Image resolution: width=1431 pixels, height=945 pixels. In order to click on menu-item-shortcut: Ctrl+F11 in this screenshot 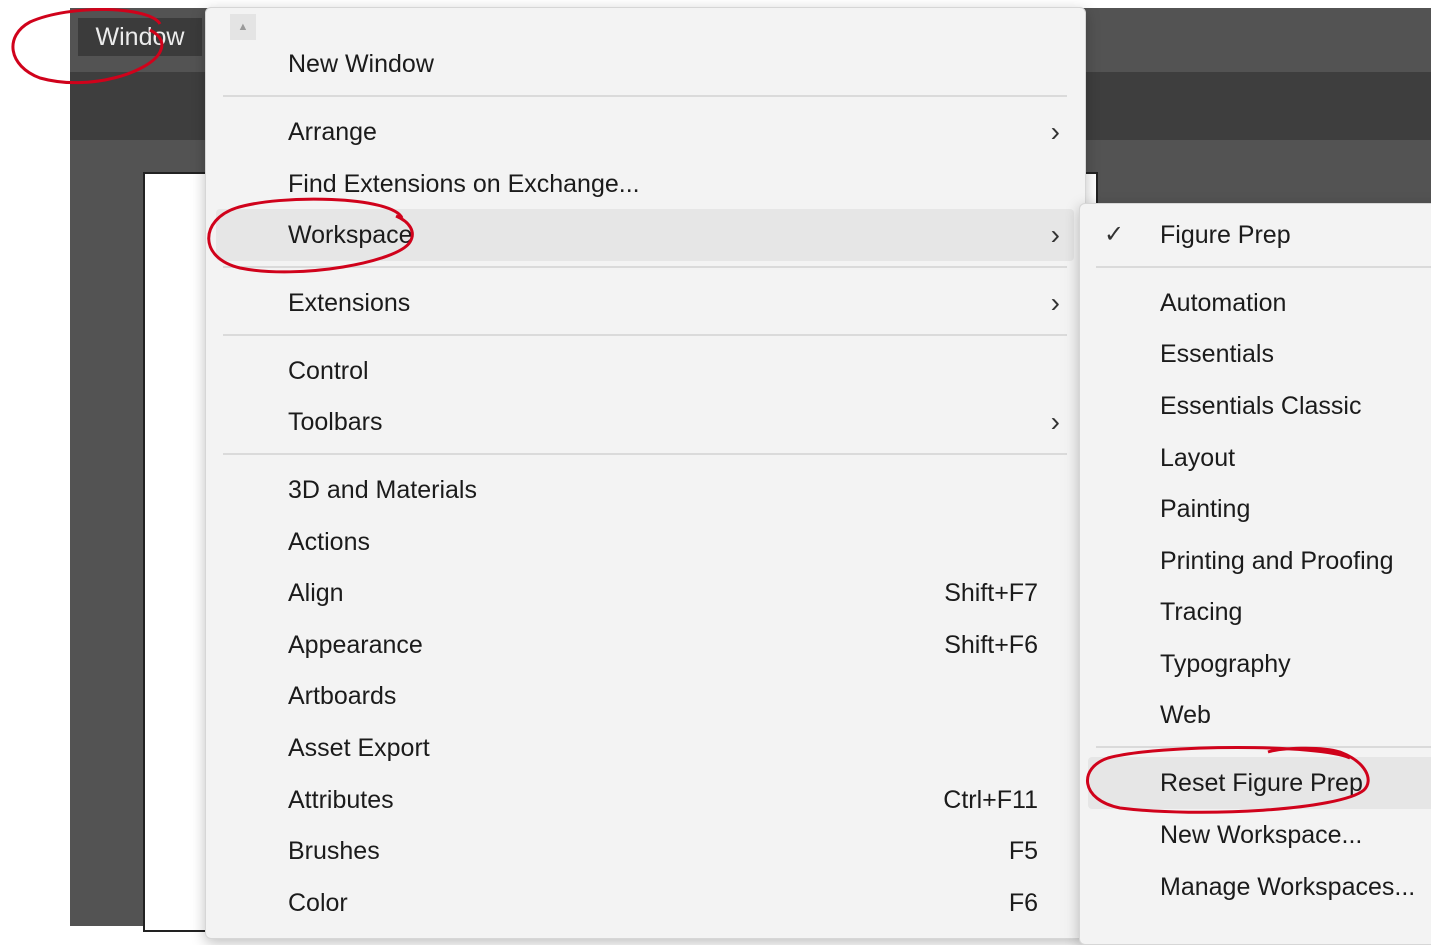, I will do `click(990, 800)`.